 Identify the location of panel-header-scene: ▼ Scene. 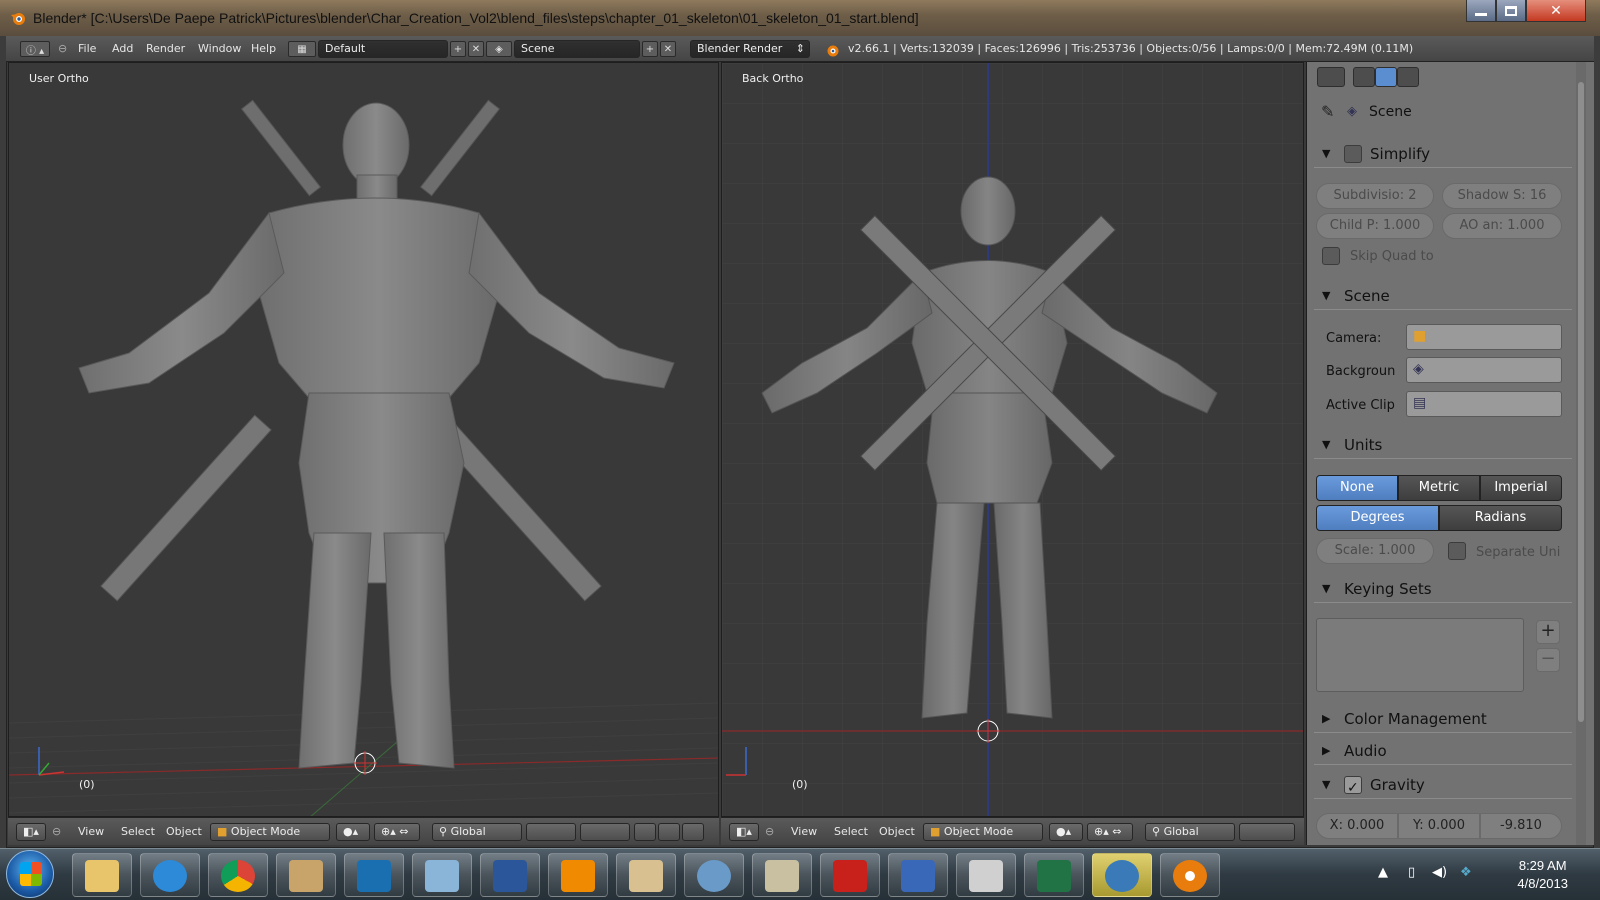
(1443, 296).